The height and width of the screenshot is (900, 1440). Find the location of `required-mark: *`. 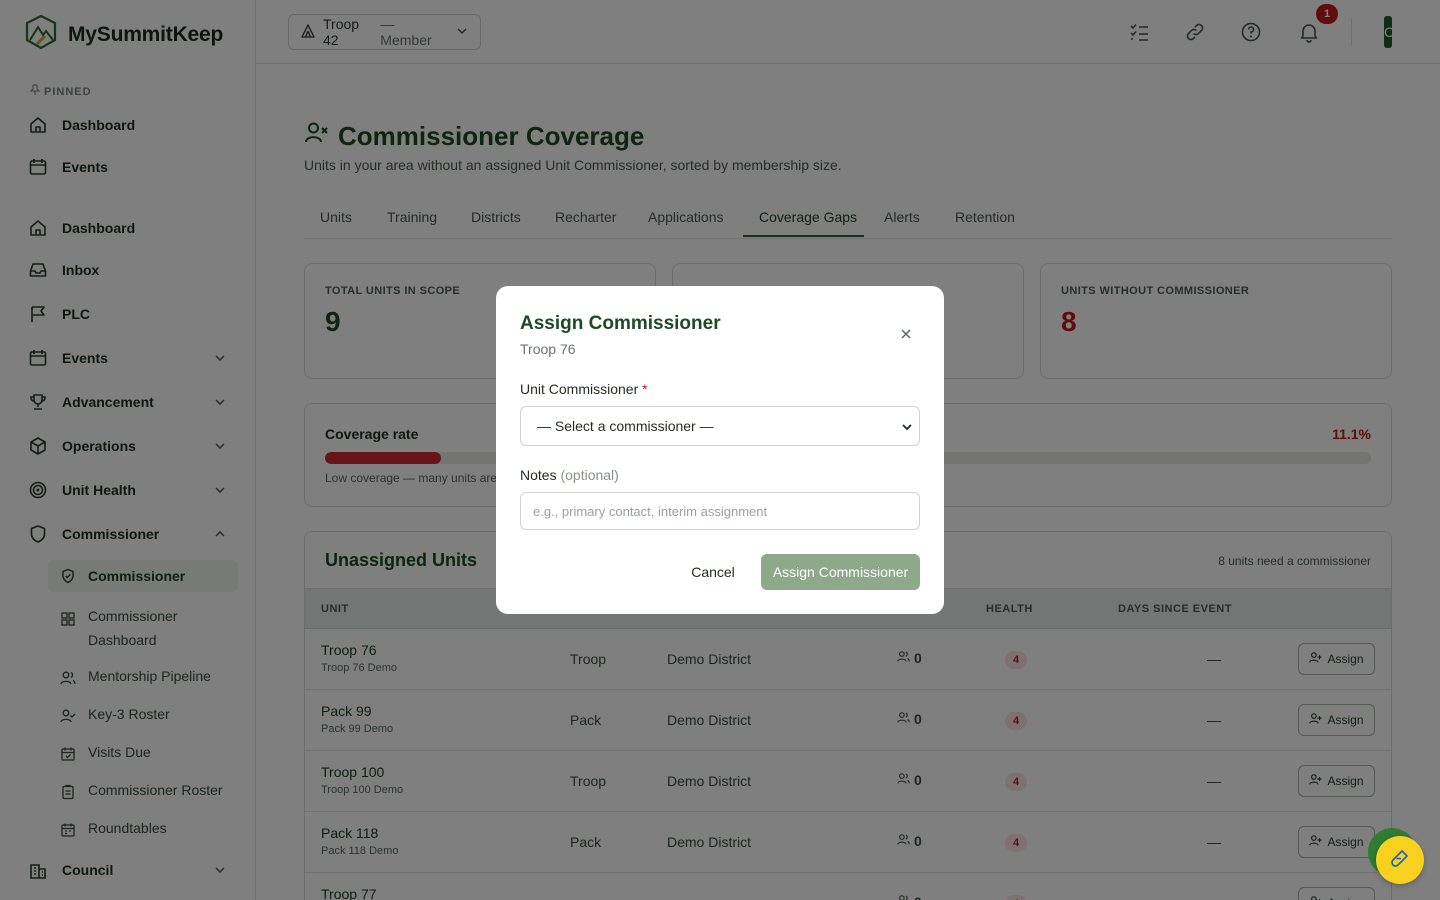

required-mark: * is located at coordinates (645, 389).